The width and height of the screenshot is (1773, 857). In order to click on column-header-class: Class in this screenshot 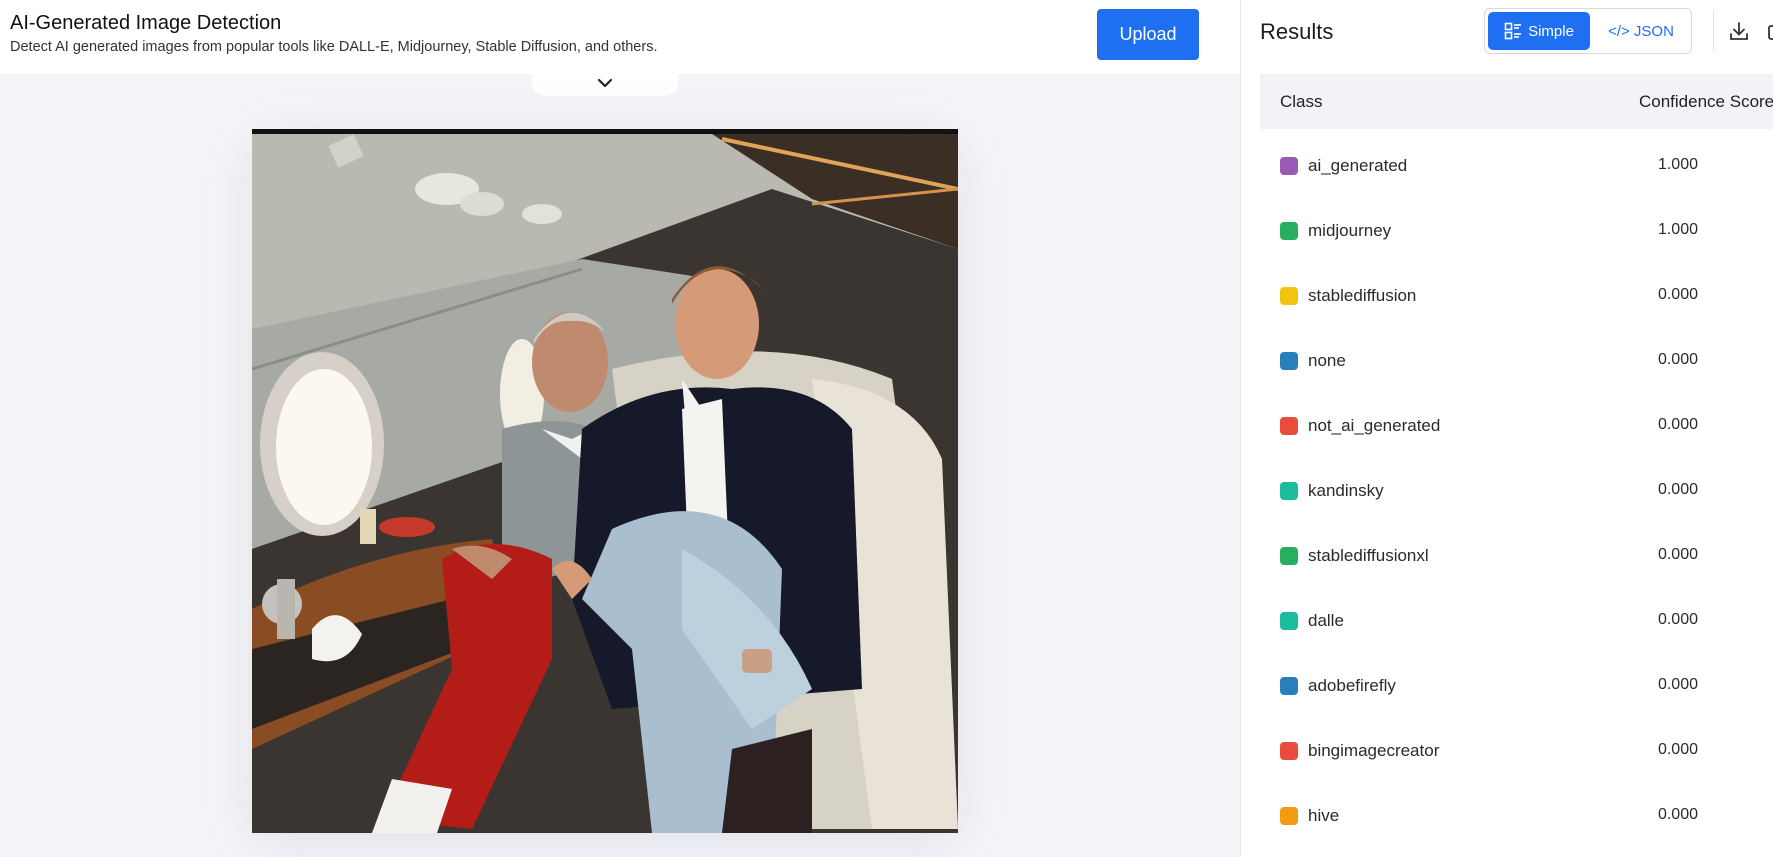, I will do `click(1301, 101)`.